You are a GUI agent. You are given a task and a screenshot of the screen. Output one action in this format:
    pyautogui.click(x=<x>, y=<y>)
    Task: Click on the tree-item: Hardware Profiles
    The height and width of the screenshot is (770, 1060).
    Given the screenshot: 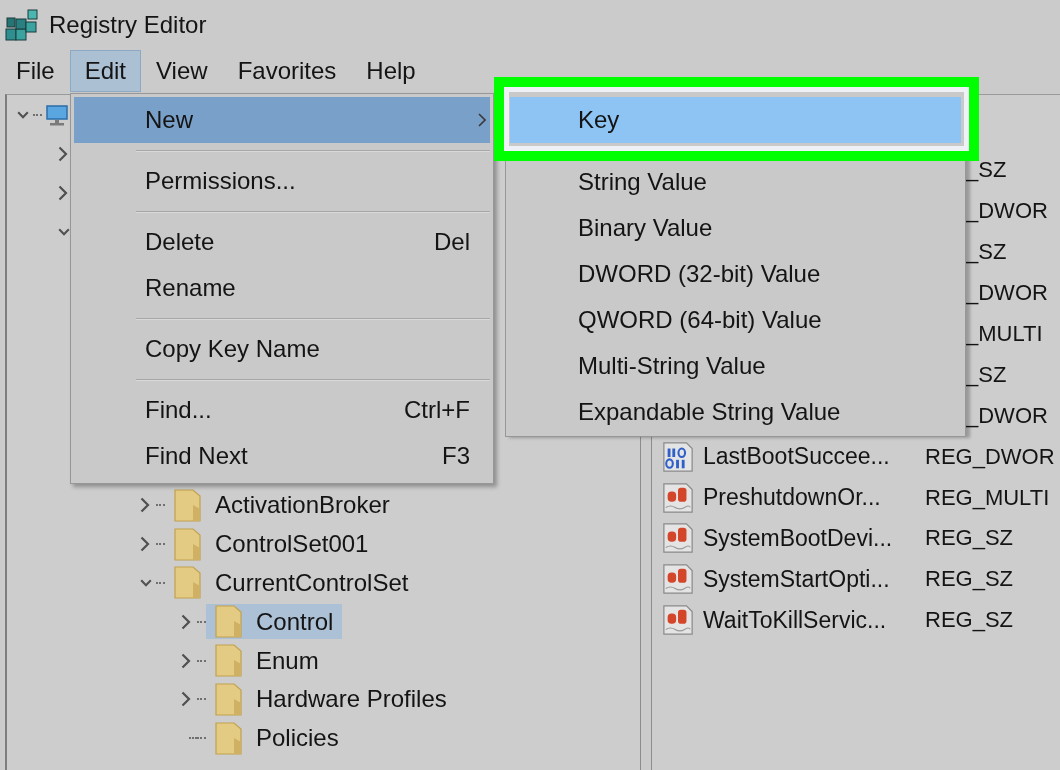 What is the action you would take?
    pyautogui.click(x=331, y=699)
    